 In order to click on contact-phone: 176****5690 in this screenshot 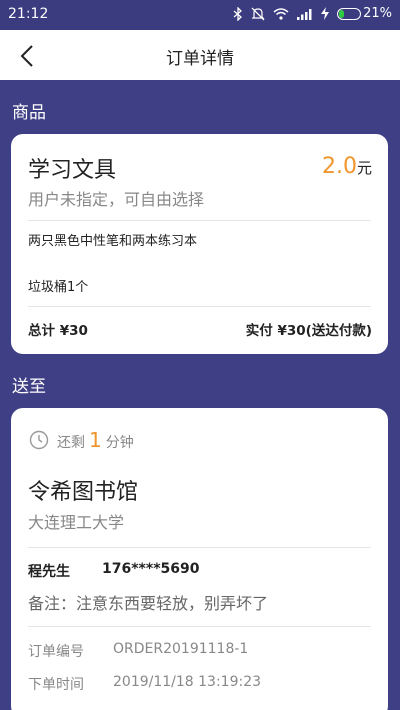, I will do `click(150, 569)`.